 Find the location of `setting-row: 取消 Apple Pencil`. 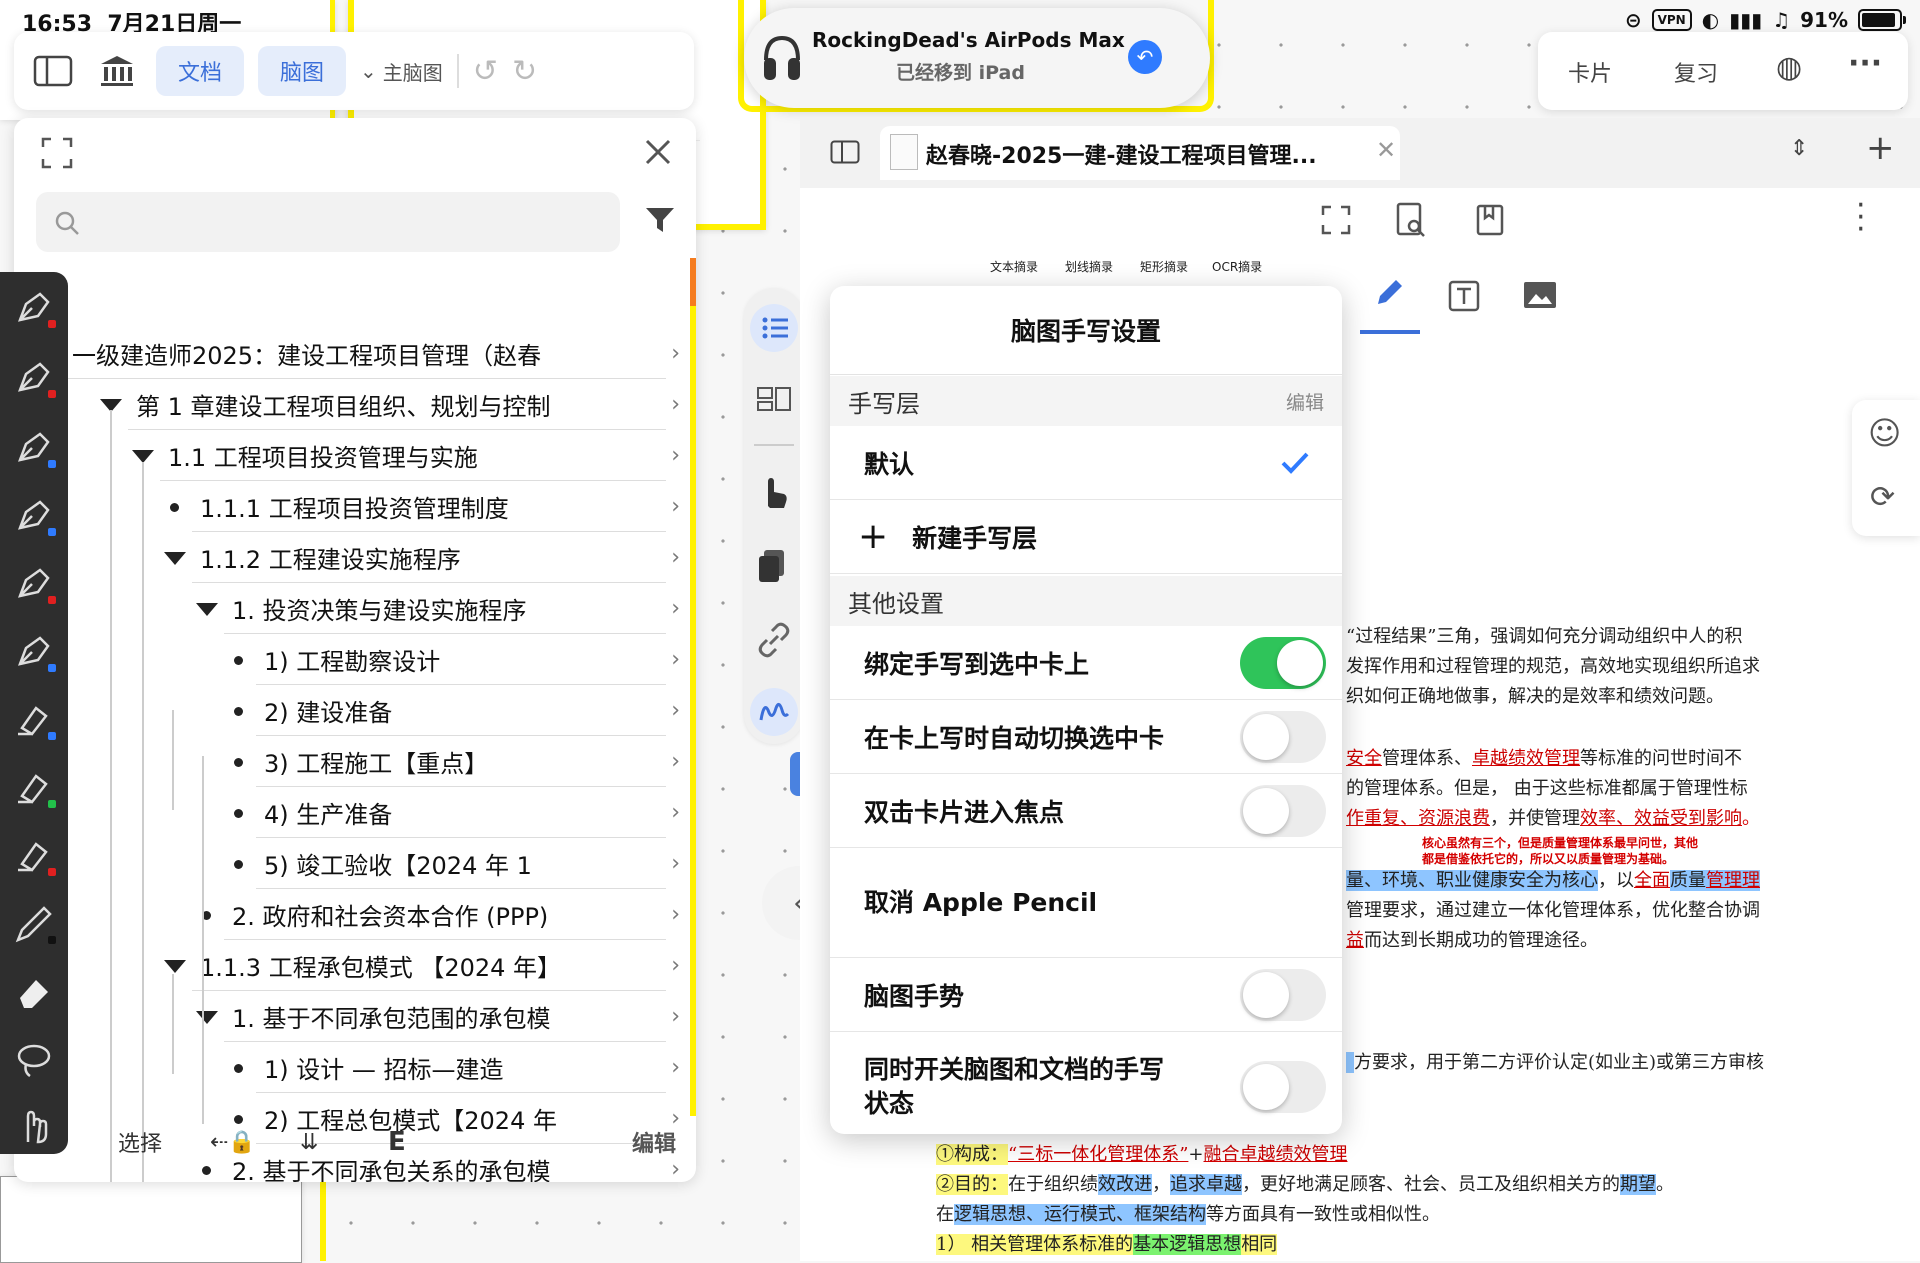

setting-row: 取消 Apple Pencil is located at coordinates (1086, 903).